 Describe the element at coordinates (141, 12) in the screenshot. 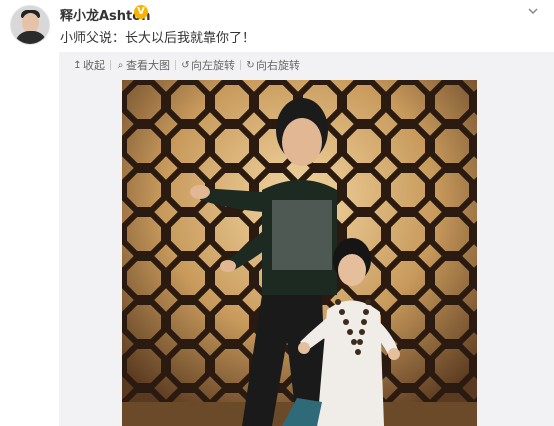

I see `verified-badge-icon: V` at that location.